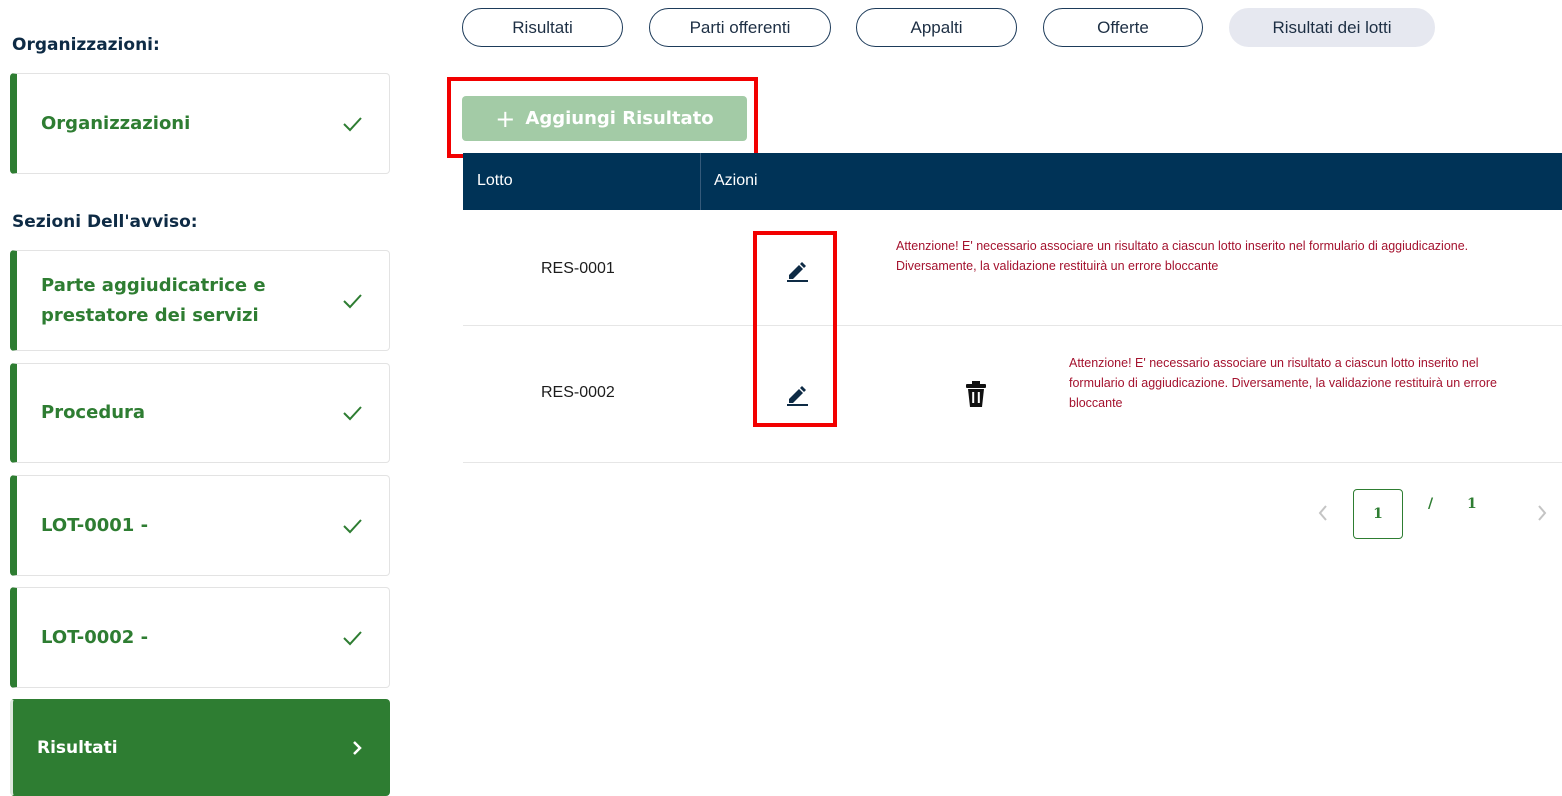 The height and width of the screenshot is (796, 1562). Describe the element at coordinates (200, 525) in the screenshot. I see `sidebar-item-lot-0001: LOT-0001 -` at that location.